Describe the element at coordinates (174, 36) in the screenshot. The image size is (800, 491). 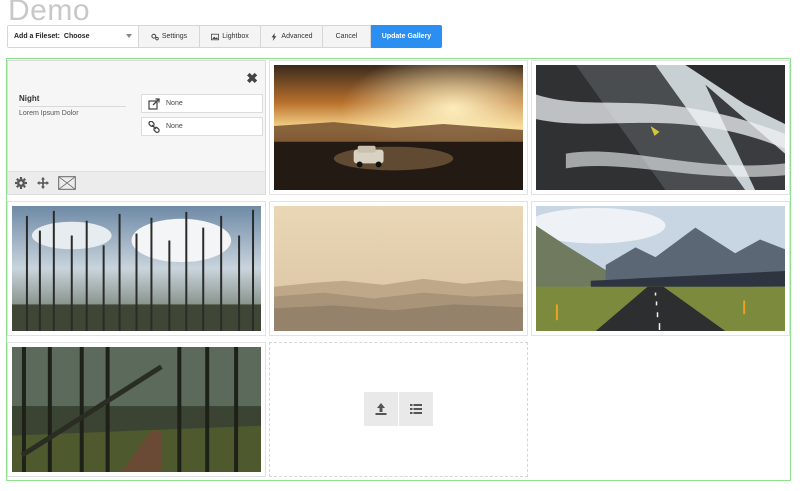
I see `settings-label: Settings` at that location.